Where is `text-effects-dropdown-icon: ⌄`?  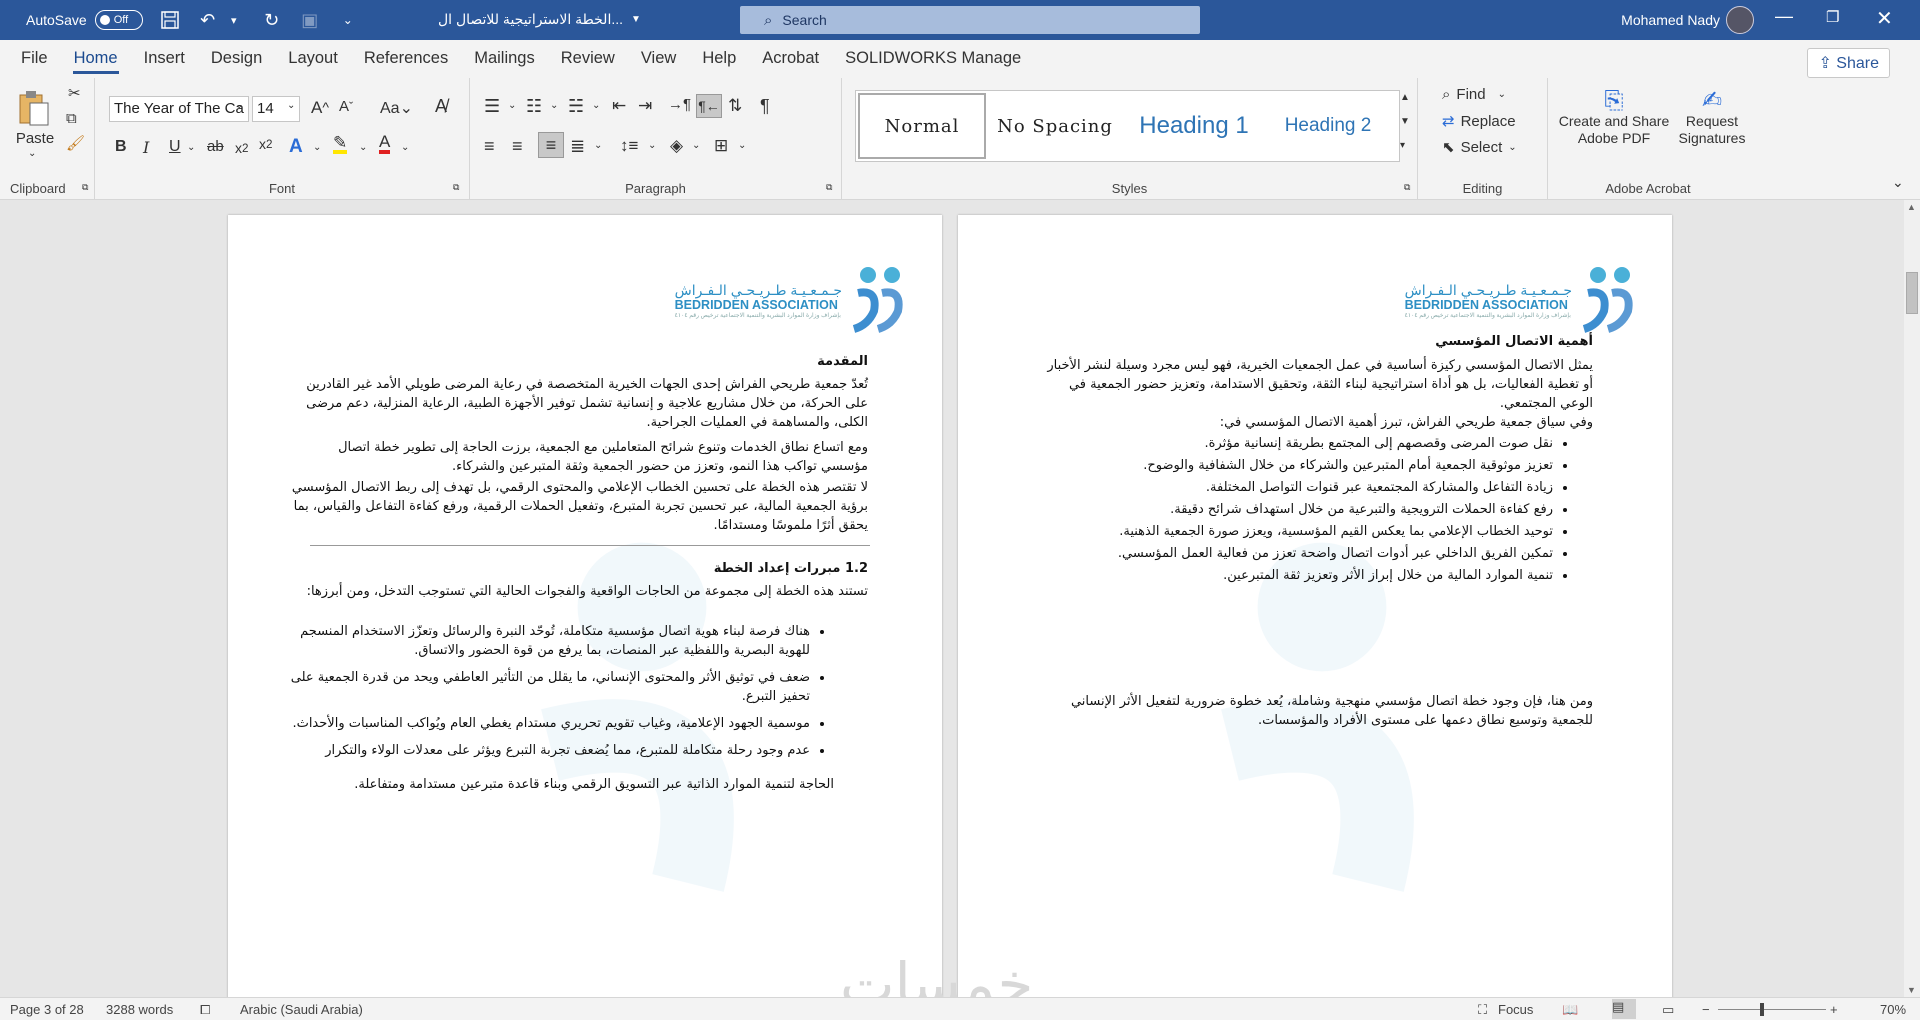 text-effects-dropdown-icon: ⌄ is located at coordinates (317, 147).